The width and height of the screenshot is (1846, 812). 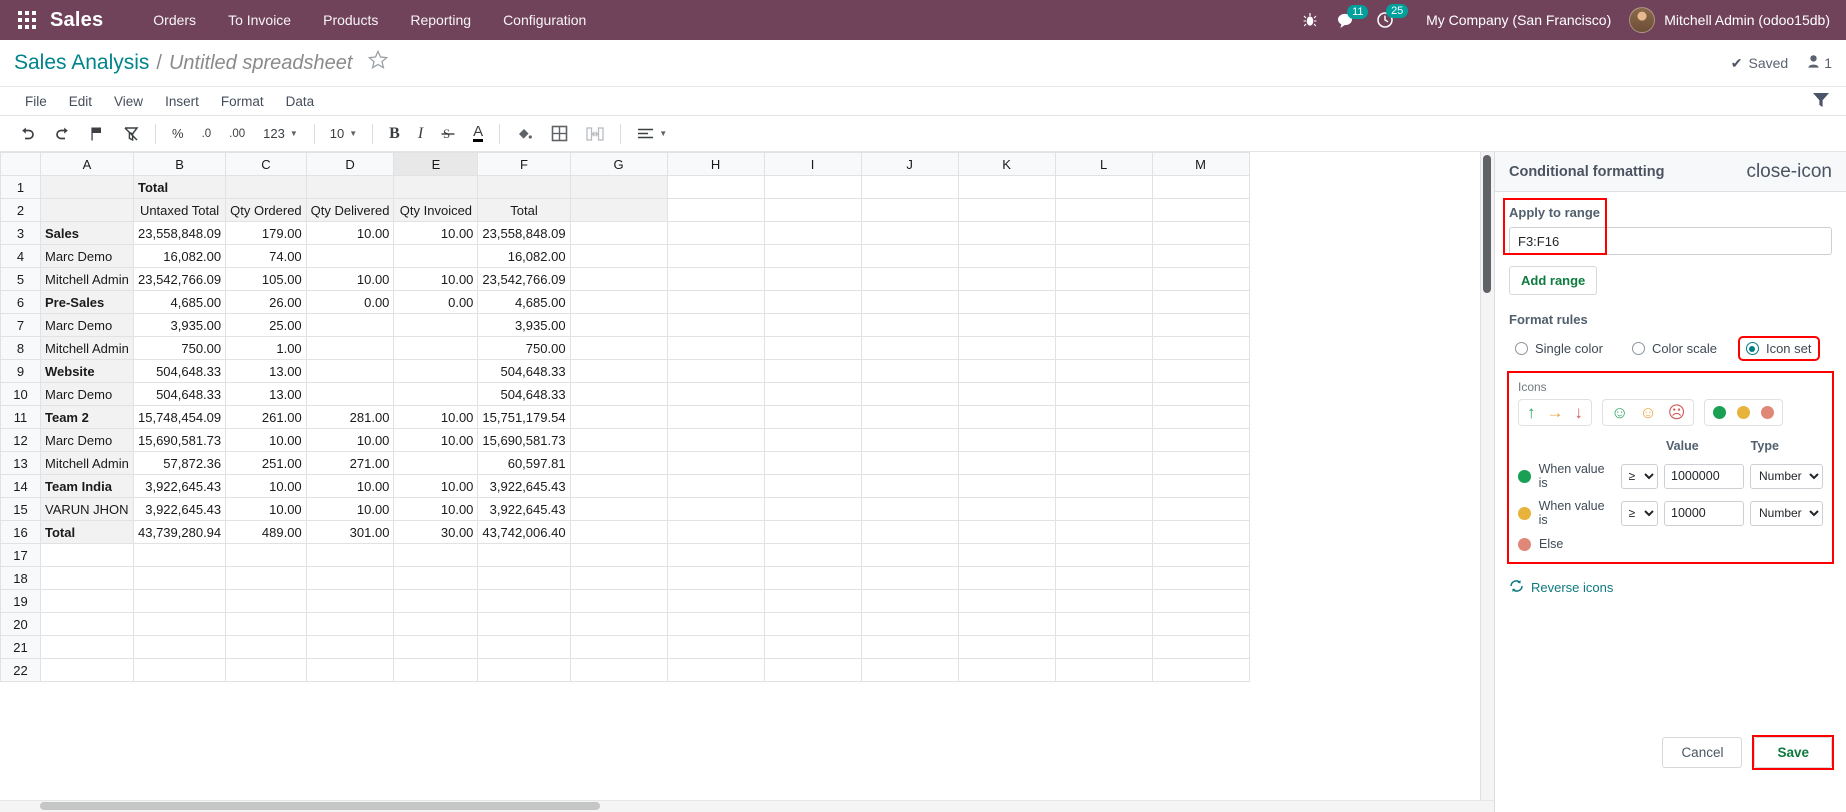 I want to click on cell-A21, so click(x=87, y=647).